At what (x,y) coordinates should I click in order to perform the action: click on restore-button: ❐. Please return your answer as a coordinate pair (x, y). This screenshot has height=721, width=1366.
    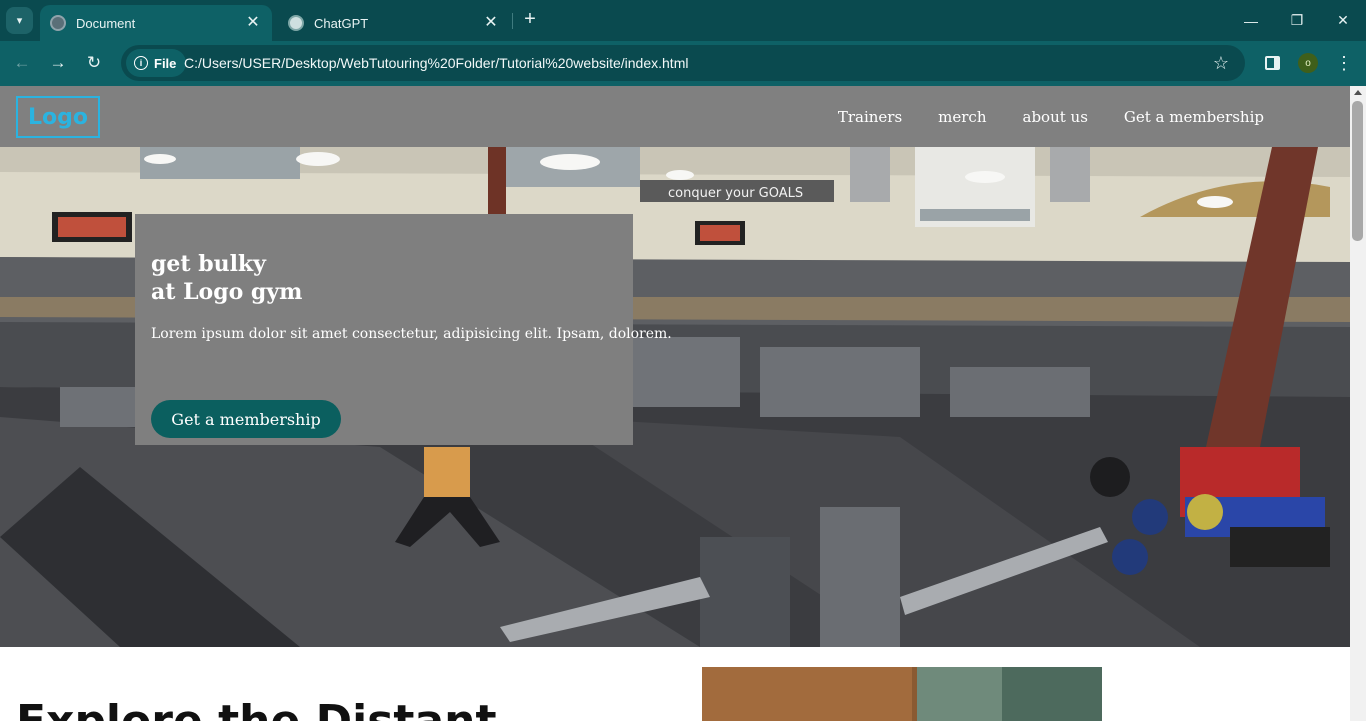
    Looking at the image, I should click on (1297, 20).